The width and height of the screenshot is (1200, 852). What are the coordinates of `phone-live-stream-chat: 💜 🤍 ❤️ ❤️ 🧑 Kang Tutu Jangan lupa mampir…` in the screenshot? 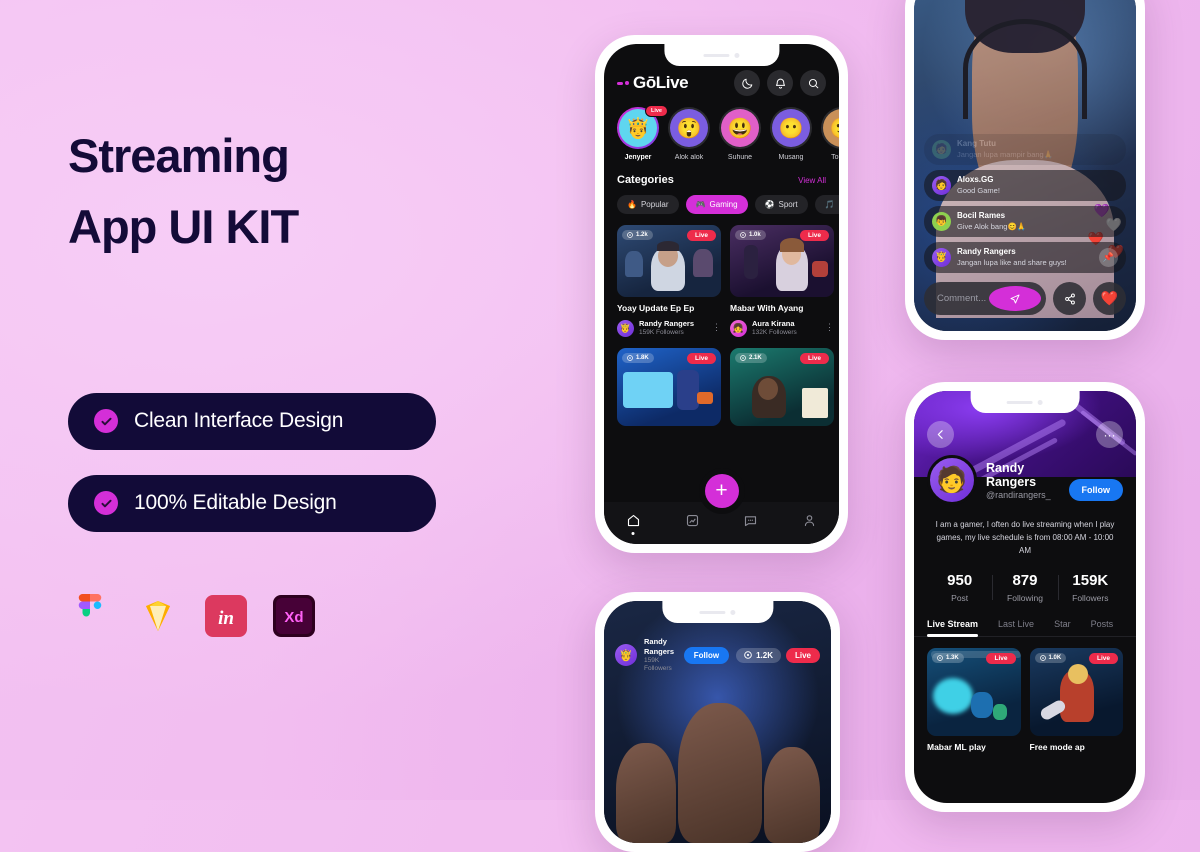 It's located at (1025, 170).